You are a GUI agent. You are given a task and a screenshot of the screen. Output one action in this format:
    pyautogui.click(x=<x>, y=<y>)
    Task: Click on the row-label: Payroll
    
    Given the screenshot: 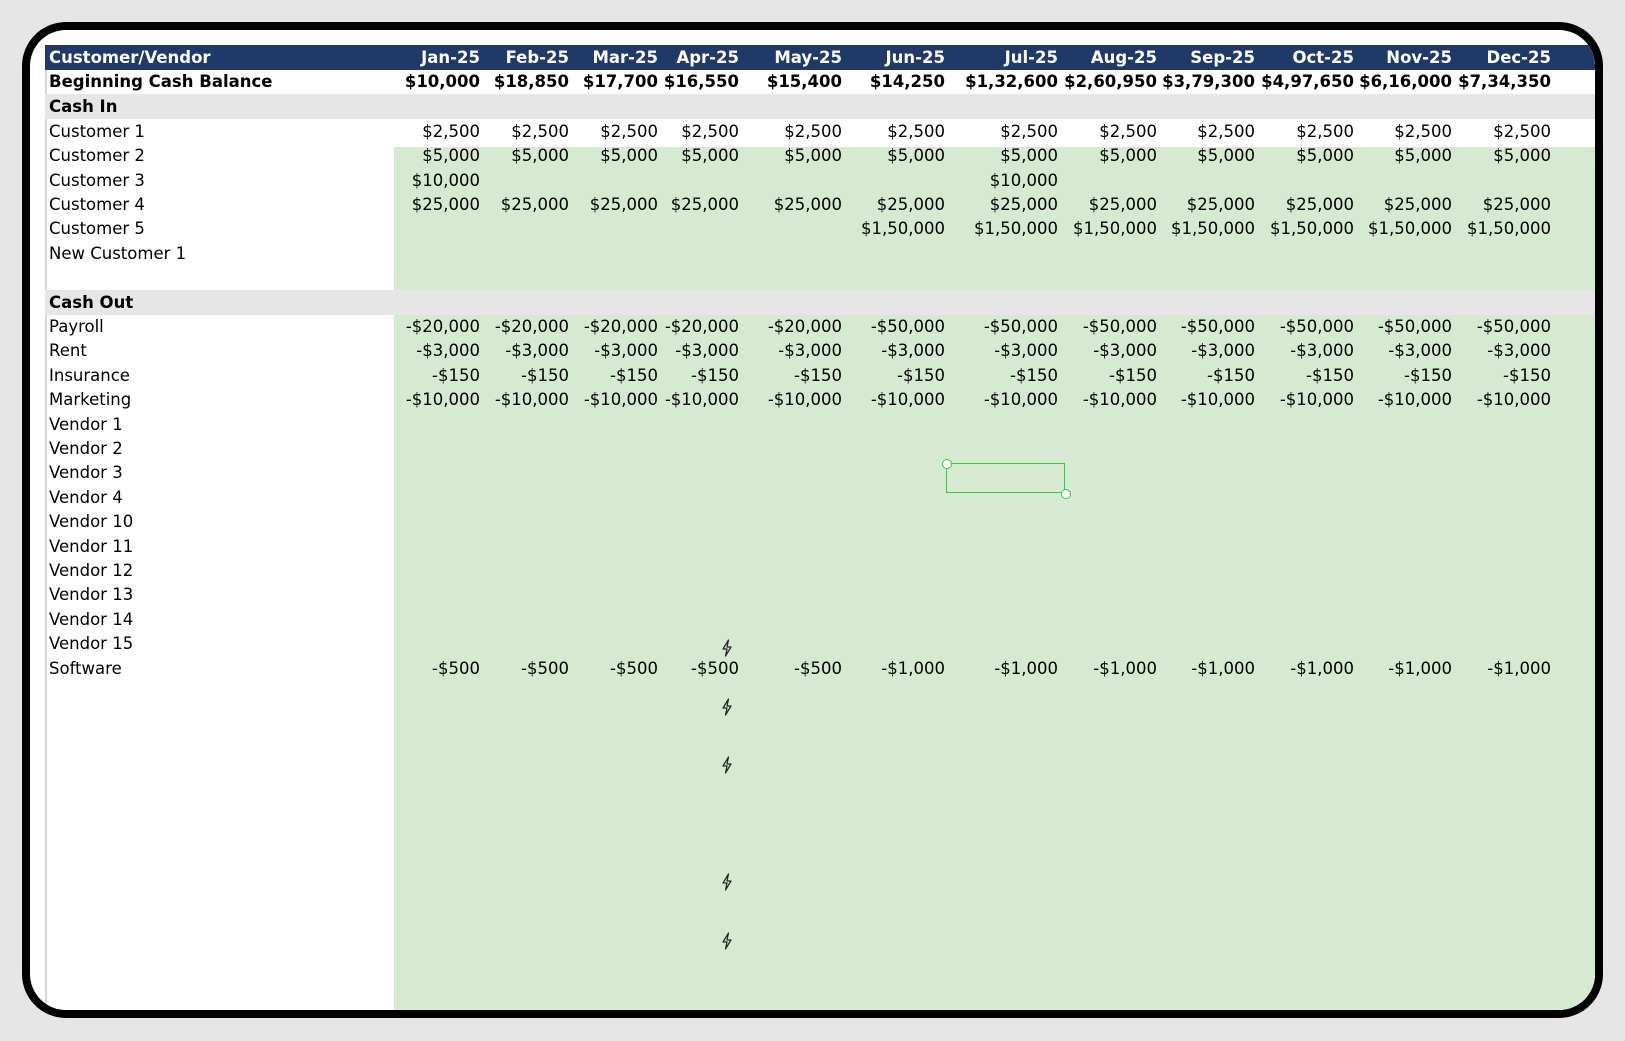 What is the action you would take?
    pyautogui.click(x=76, y=326)
    